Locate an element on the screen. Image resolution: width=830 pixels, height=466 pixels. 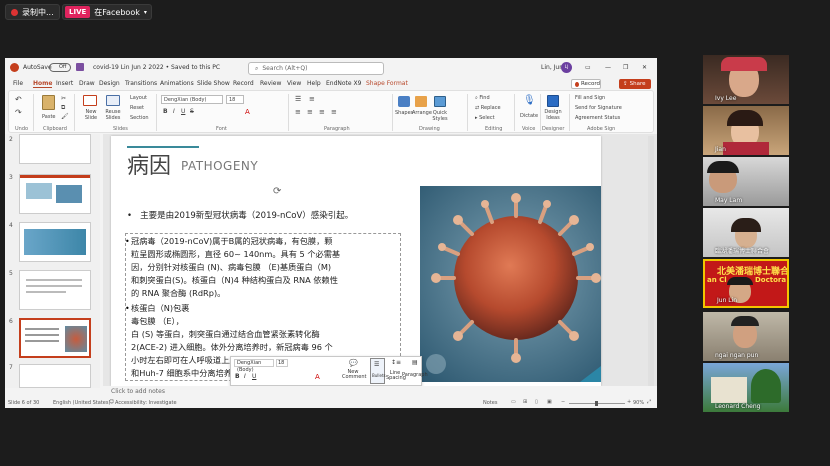
mini-font-color-icon: A is located at coordinates (317, 377).